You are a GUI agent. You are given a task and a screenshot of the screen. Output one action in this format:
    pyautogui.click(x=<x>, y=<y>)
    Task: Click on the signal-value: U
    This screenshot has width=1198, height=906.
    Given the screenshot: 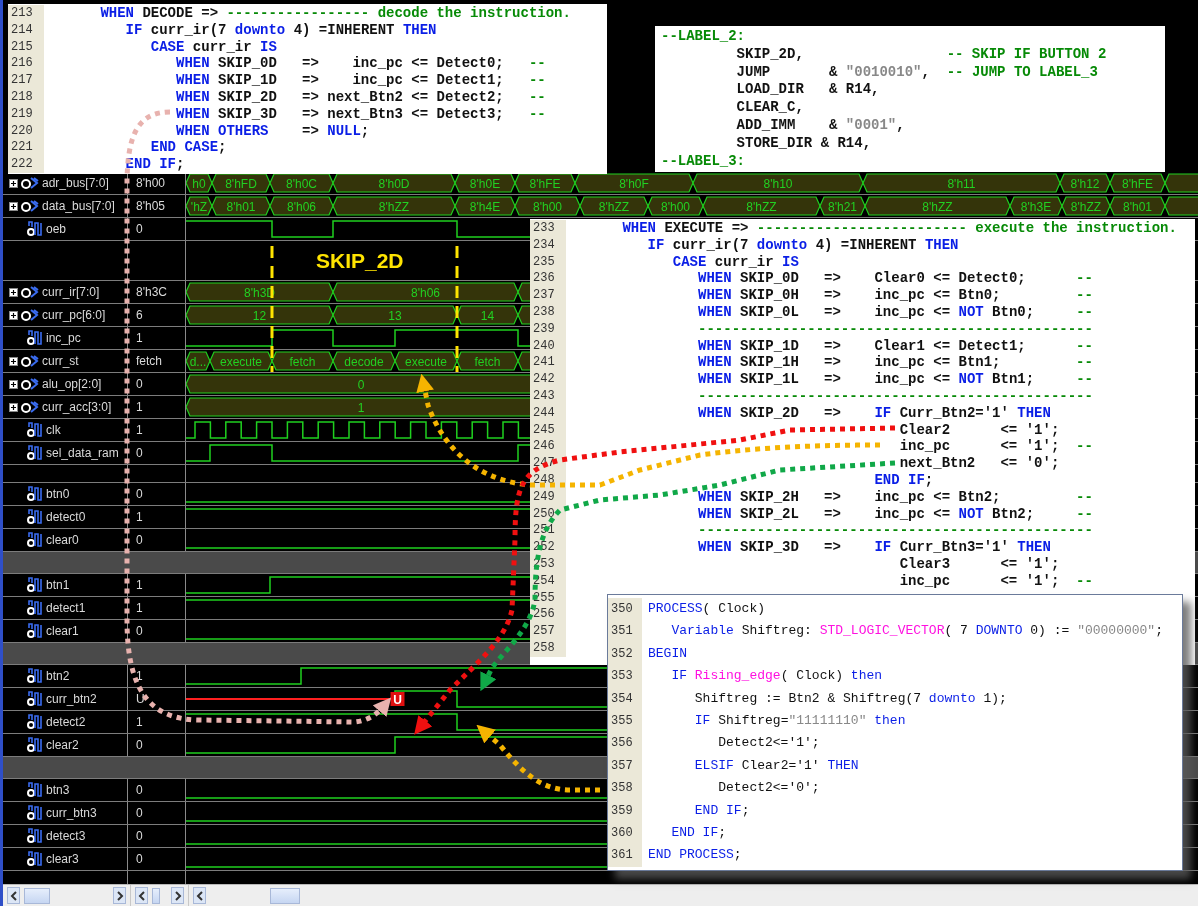 What is the action you would take?
    pyautogui.click(x=140, y=699)
    